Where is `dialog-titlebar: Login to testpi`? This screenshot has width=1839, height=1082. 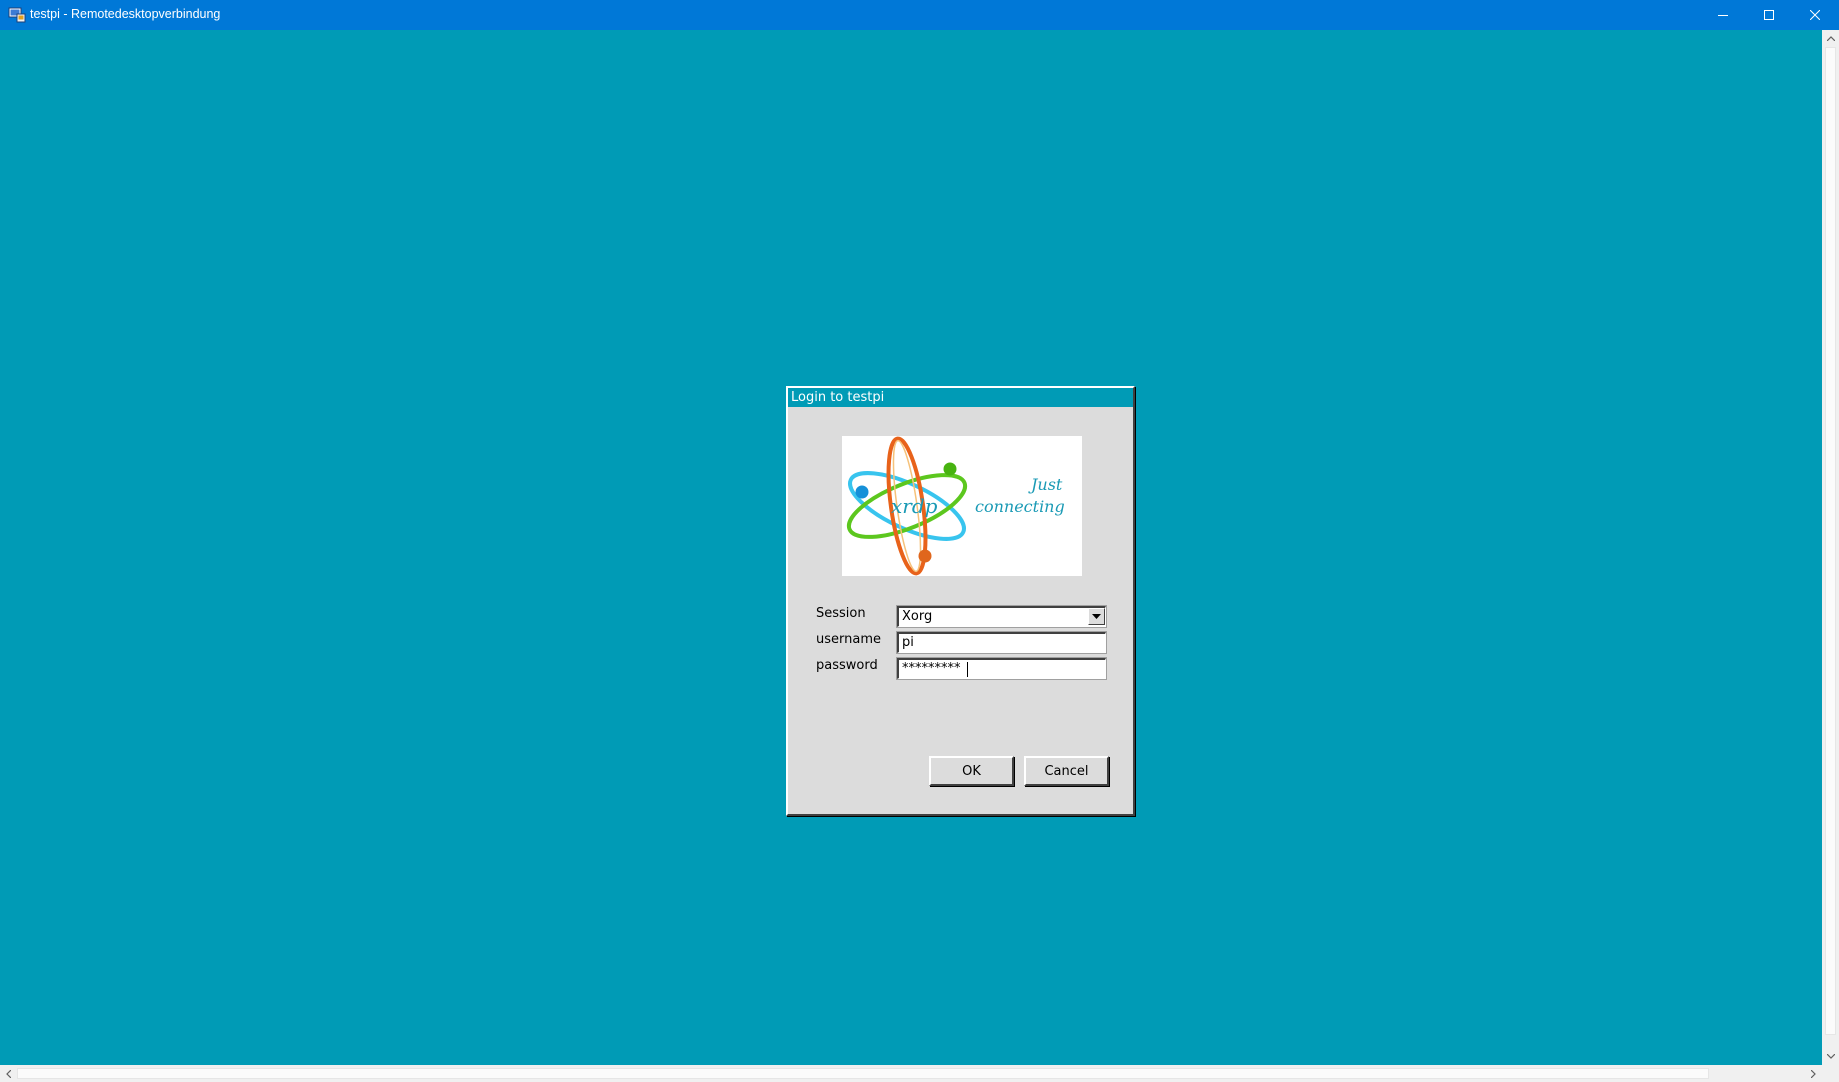
dialog-titlebar: Login to testpi is located at coordinates (960, 397).